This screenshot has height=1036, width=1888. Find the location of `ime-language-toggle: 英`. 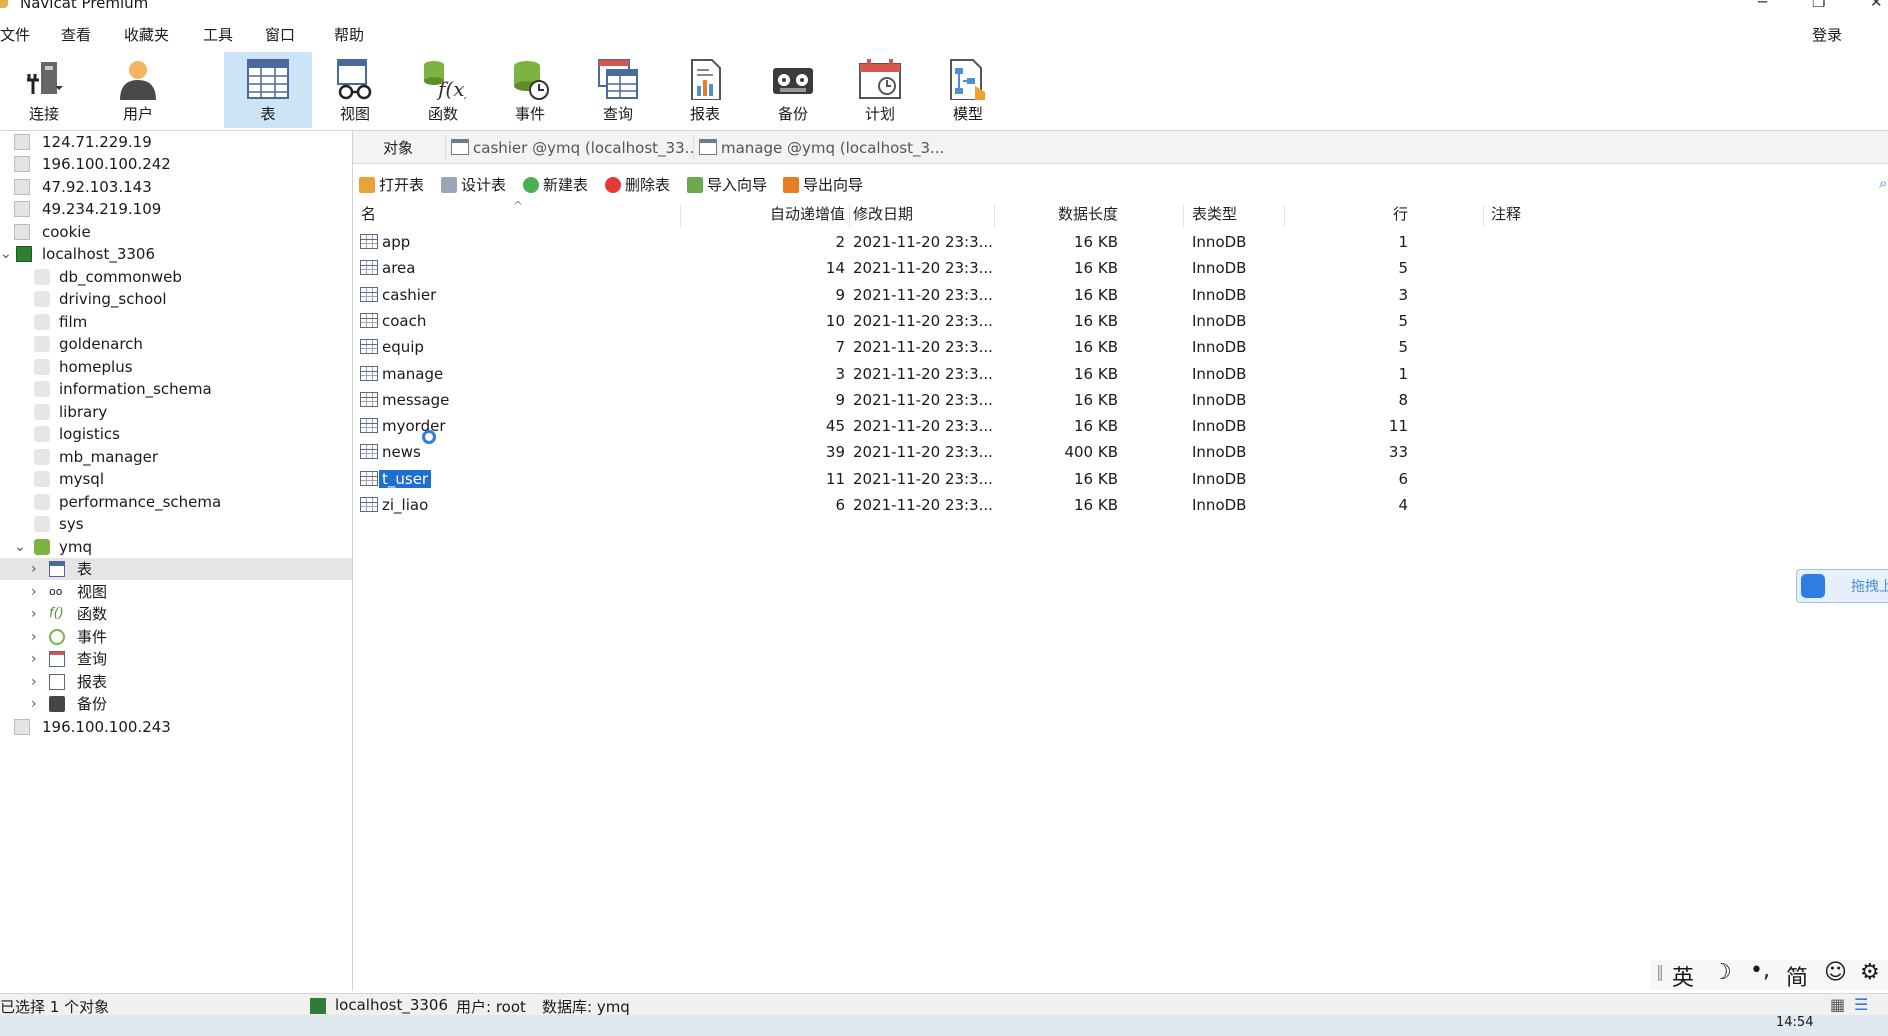

ime-language-toggle: 英 is located at coordinates (1683, 976).